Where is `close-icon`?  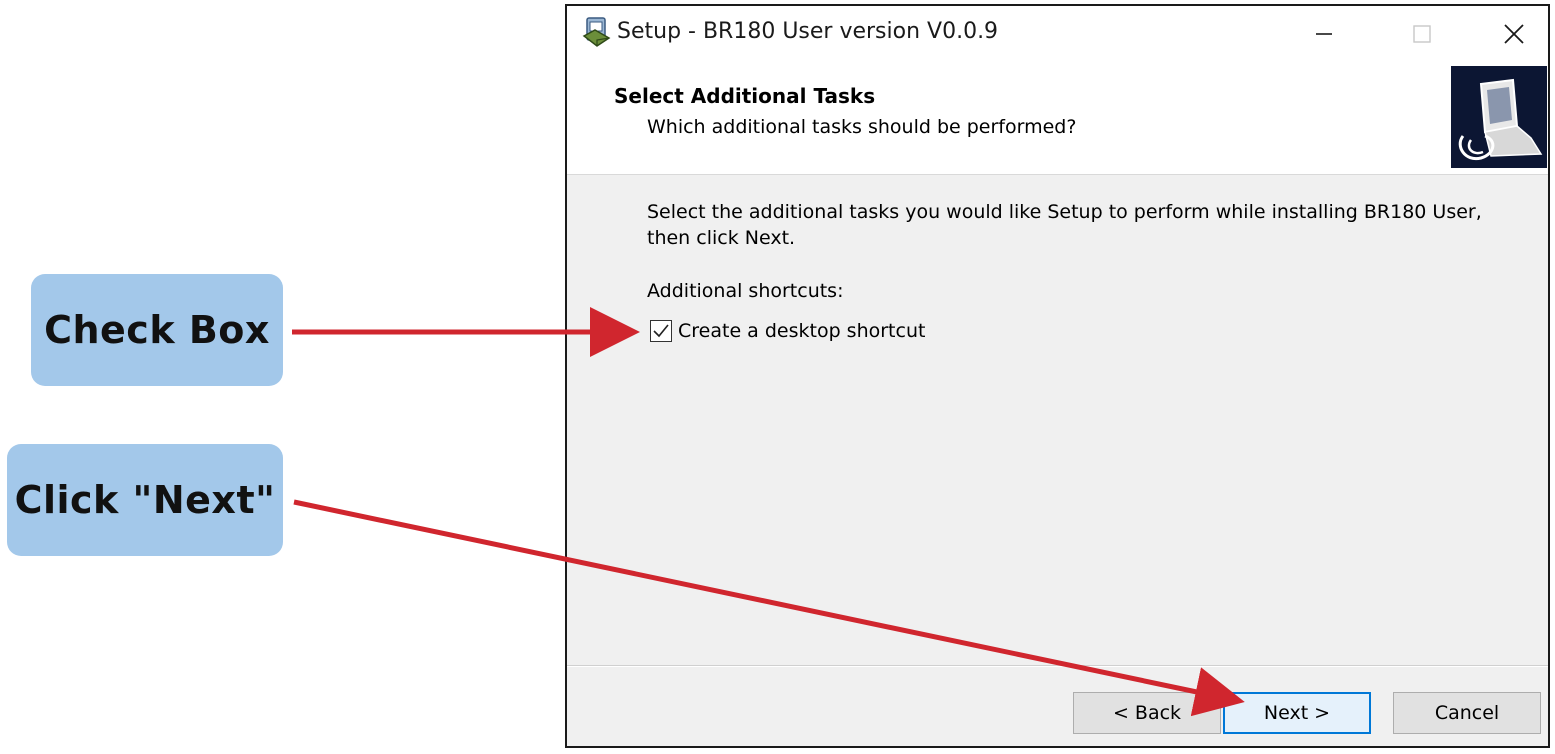
close-icon is located at coordinates (1514, 34).